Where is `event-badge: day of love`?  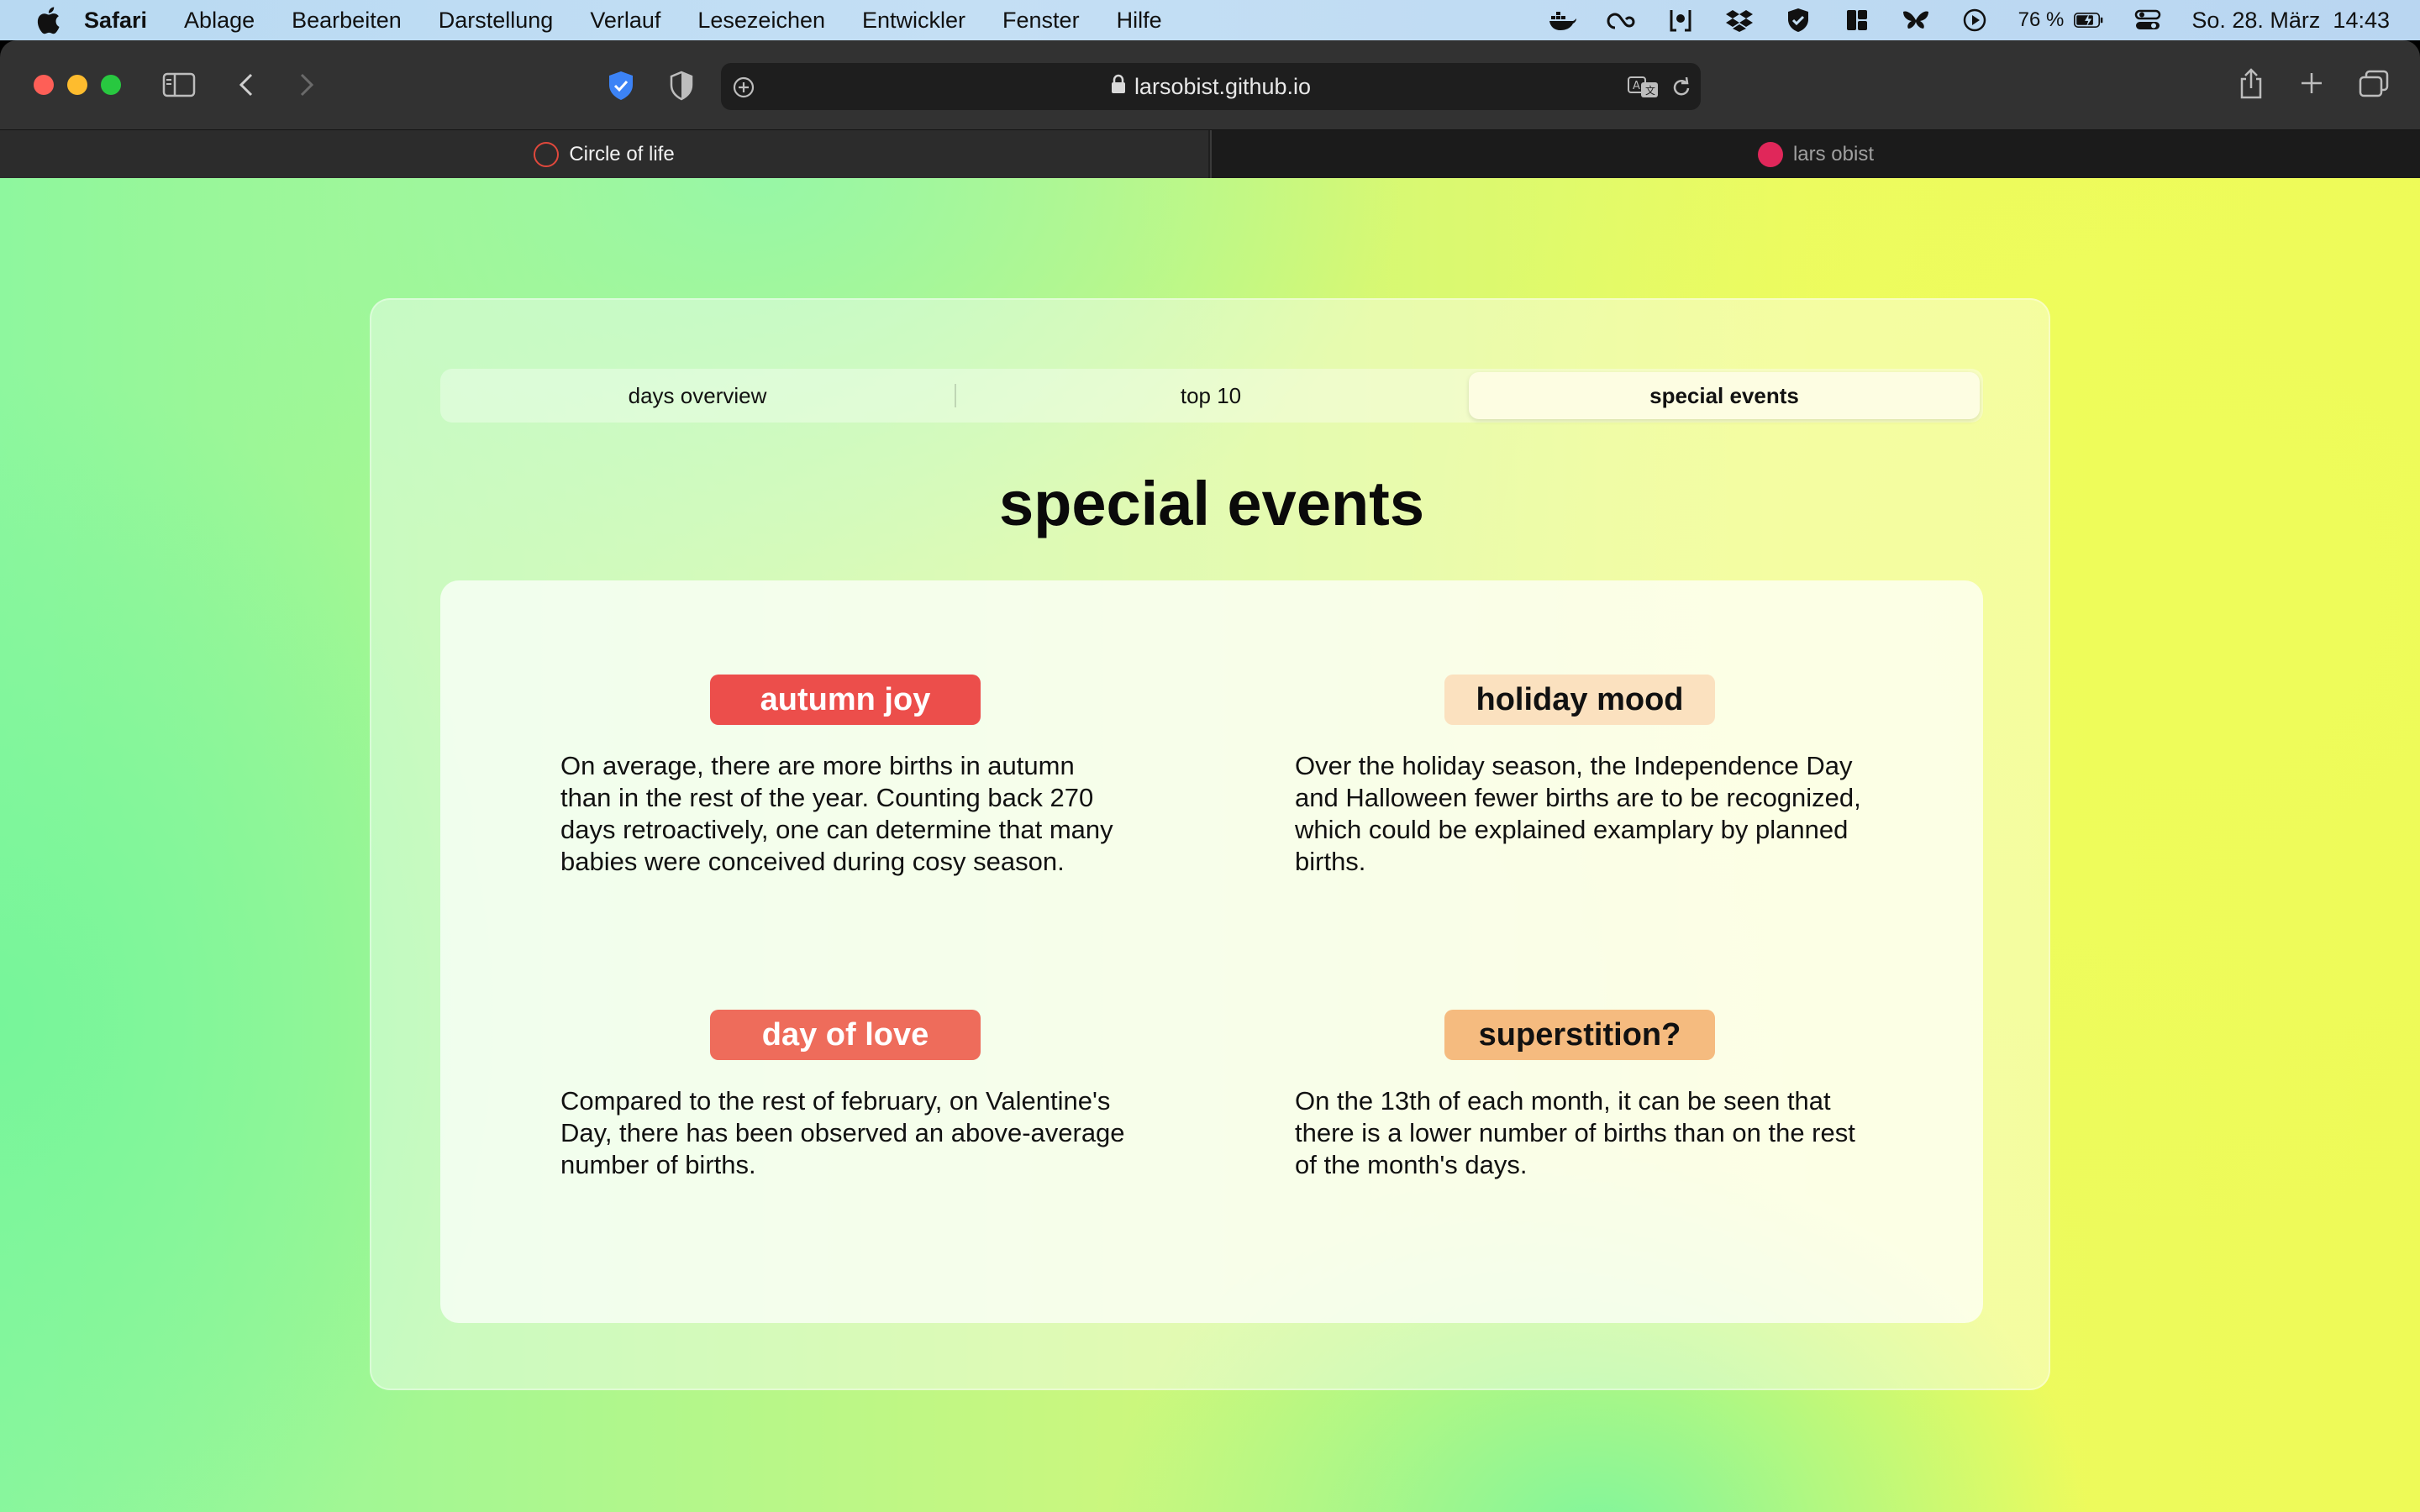 event-badge: day of love is located at coordinates (845, 1035).